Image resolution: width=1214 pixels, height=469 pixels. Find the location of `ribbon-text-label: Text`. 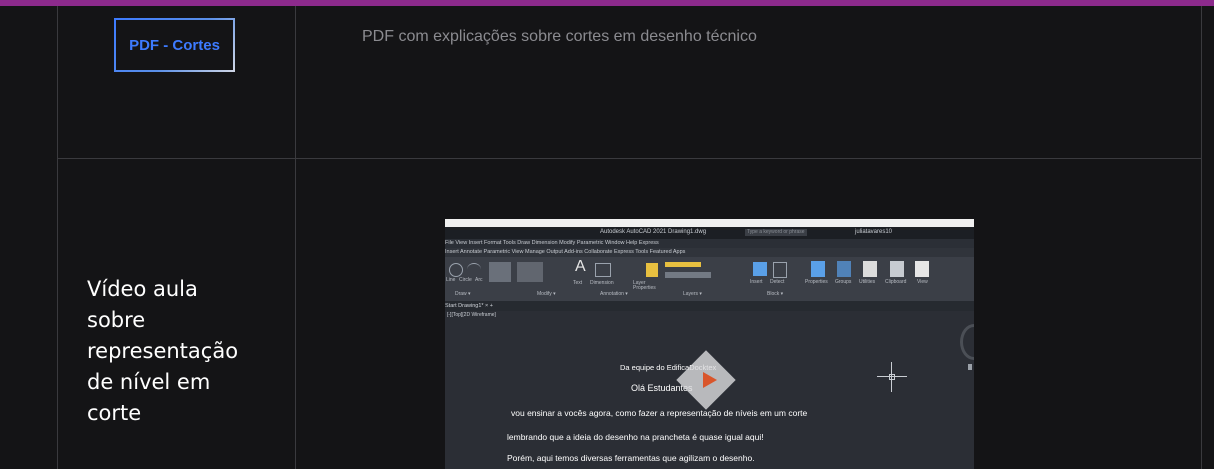

ribbon-text-label: Text is located at coordinates (578, 283).